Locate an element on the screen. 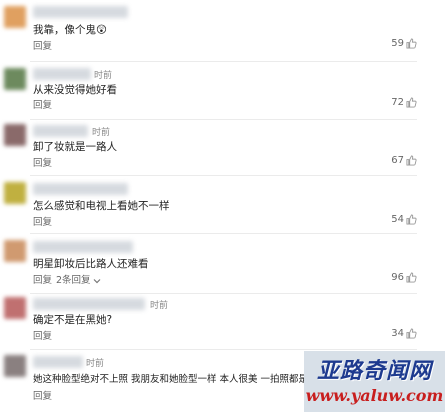 Image resolution: width=445 pixels, height=412 pixels. sub-replies-count: 2条回复 is located at coordinates (73, 280).